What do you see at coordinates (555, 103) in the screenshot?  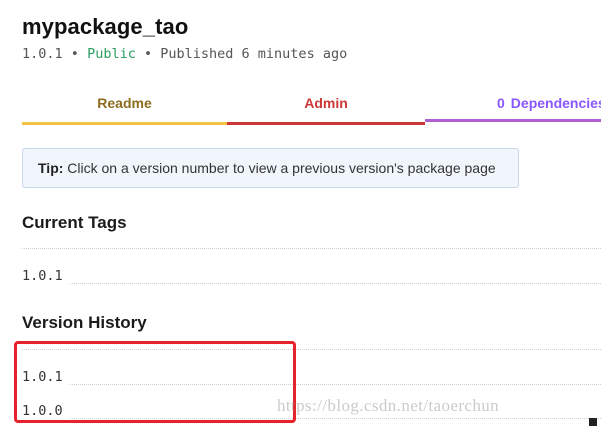 I see `tab-dependencies-label: Dependencies` at bounding box center [555, 103].